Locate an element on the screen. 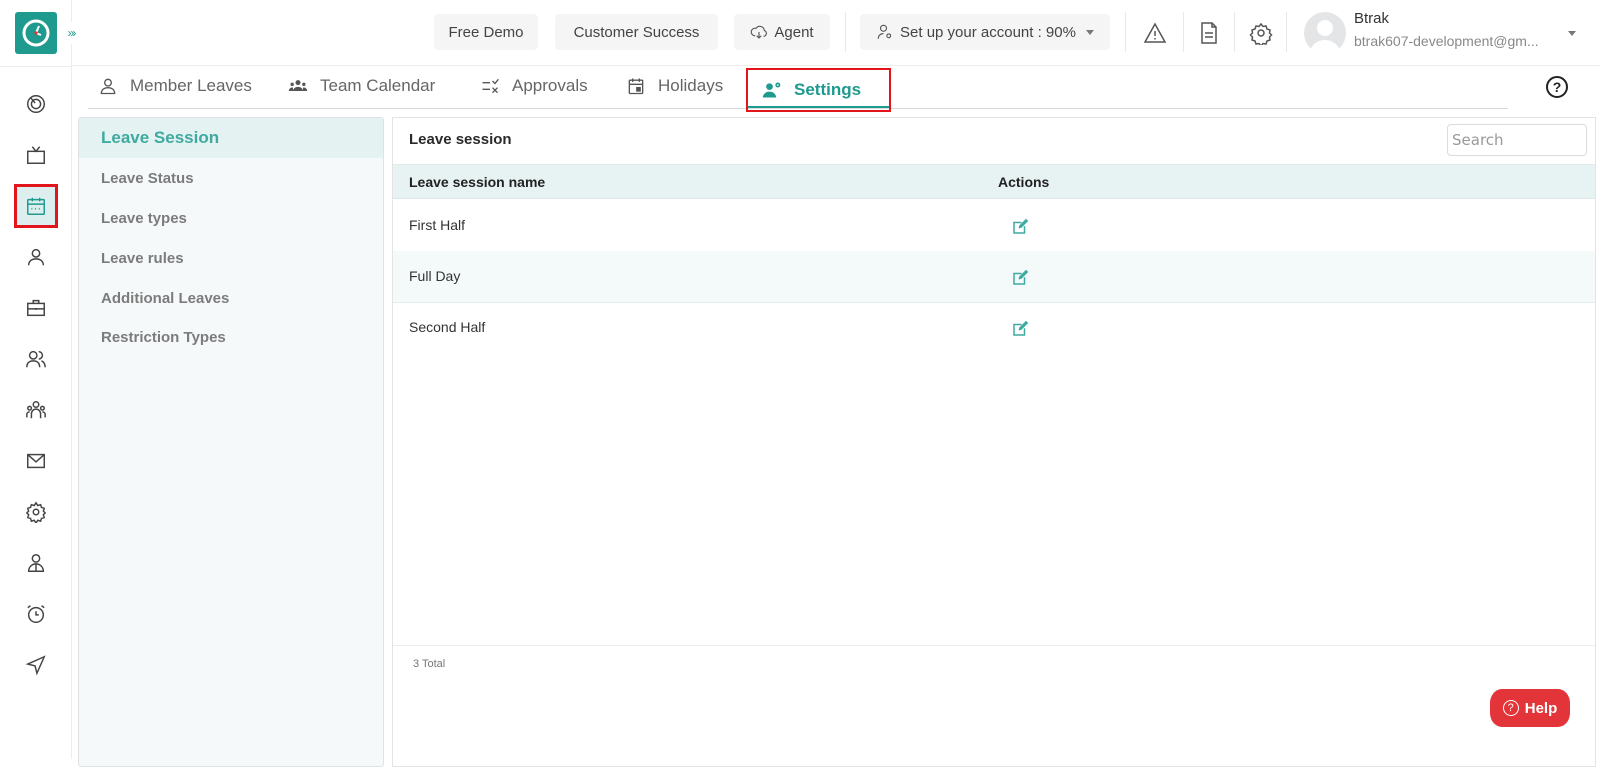 Image resolution: width=1600 pixels, height=767 pixels. agent-button: Agent is located at coordinates (782, 32).